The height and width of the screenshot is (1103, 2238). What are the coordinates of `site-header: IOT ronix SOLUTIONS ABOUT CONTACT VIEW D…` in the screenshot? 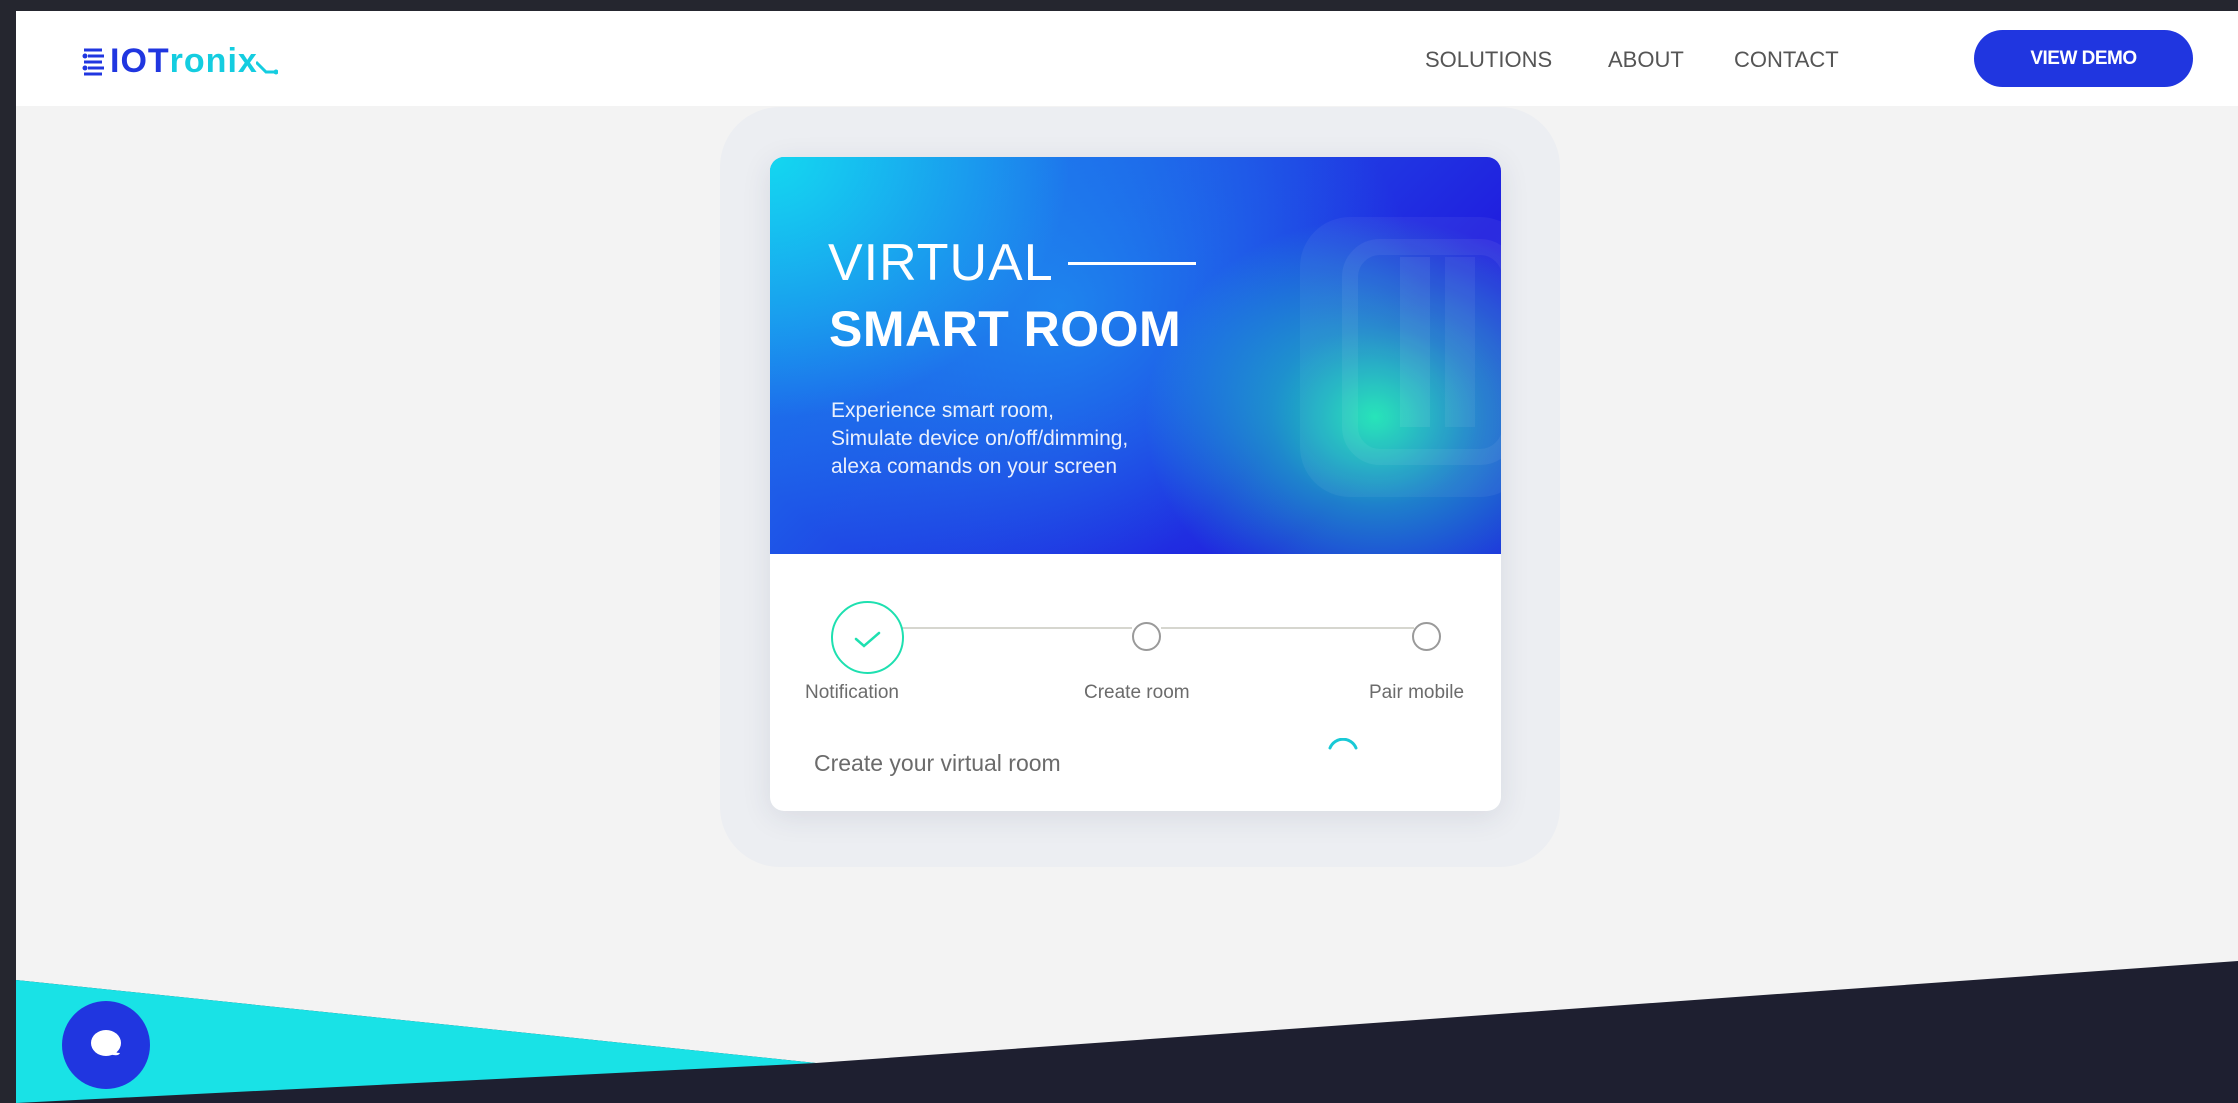 It's located at (1127, 58).